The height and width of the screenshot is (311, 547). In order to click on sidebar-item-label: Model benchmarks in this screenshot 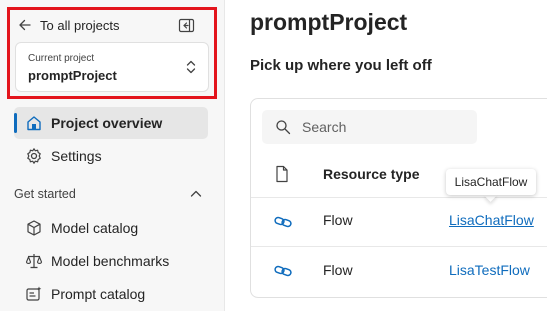, I will do `click(110, 261)`.